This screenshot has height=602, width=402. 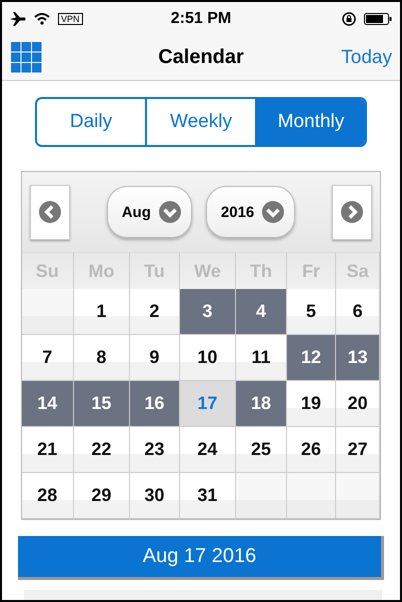 I want to click on day-cell: 23, so click(x=155, y=450).